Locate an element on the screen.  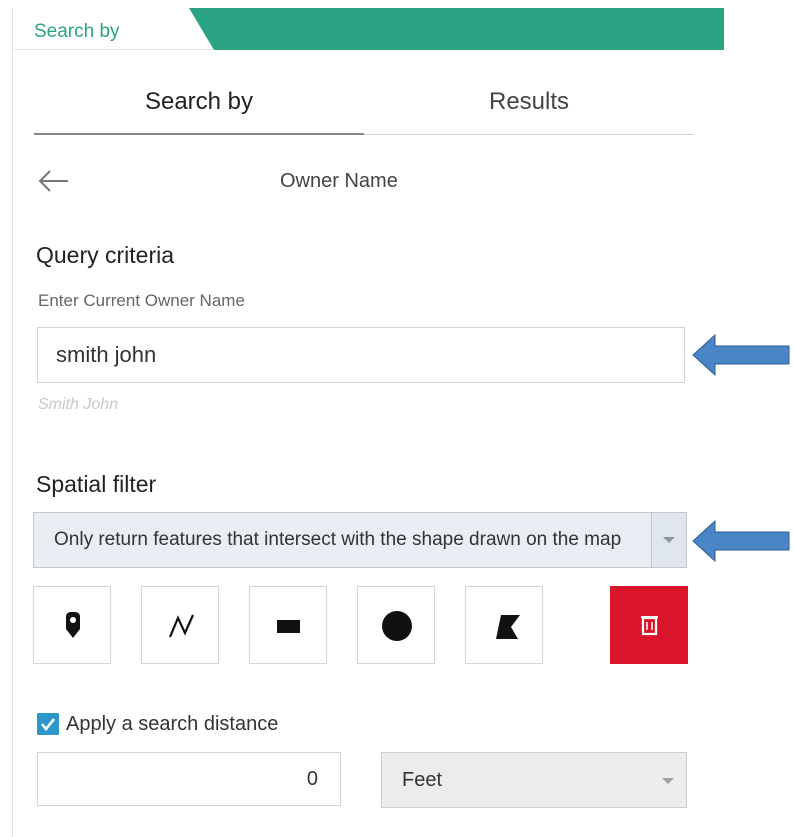
draw-rectangle-button is located at coordinates (288, 625).